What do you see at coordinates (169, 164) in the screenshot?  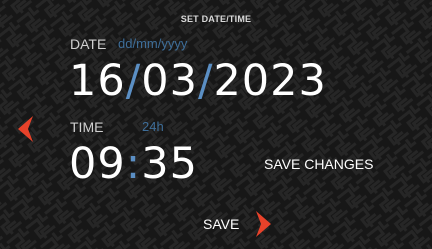 I see `time-minutes: 35` at bounding box center [169, 164].